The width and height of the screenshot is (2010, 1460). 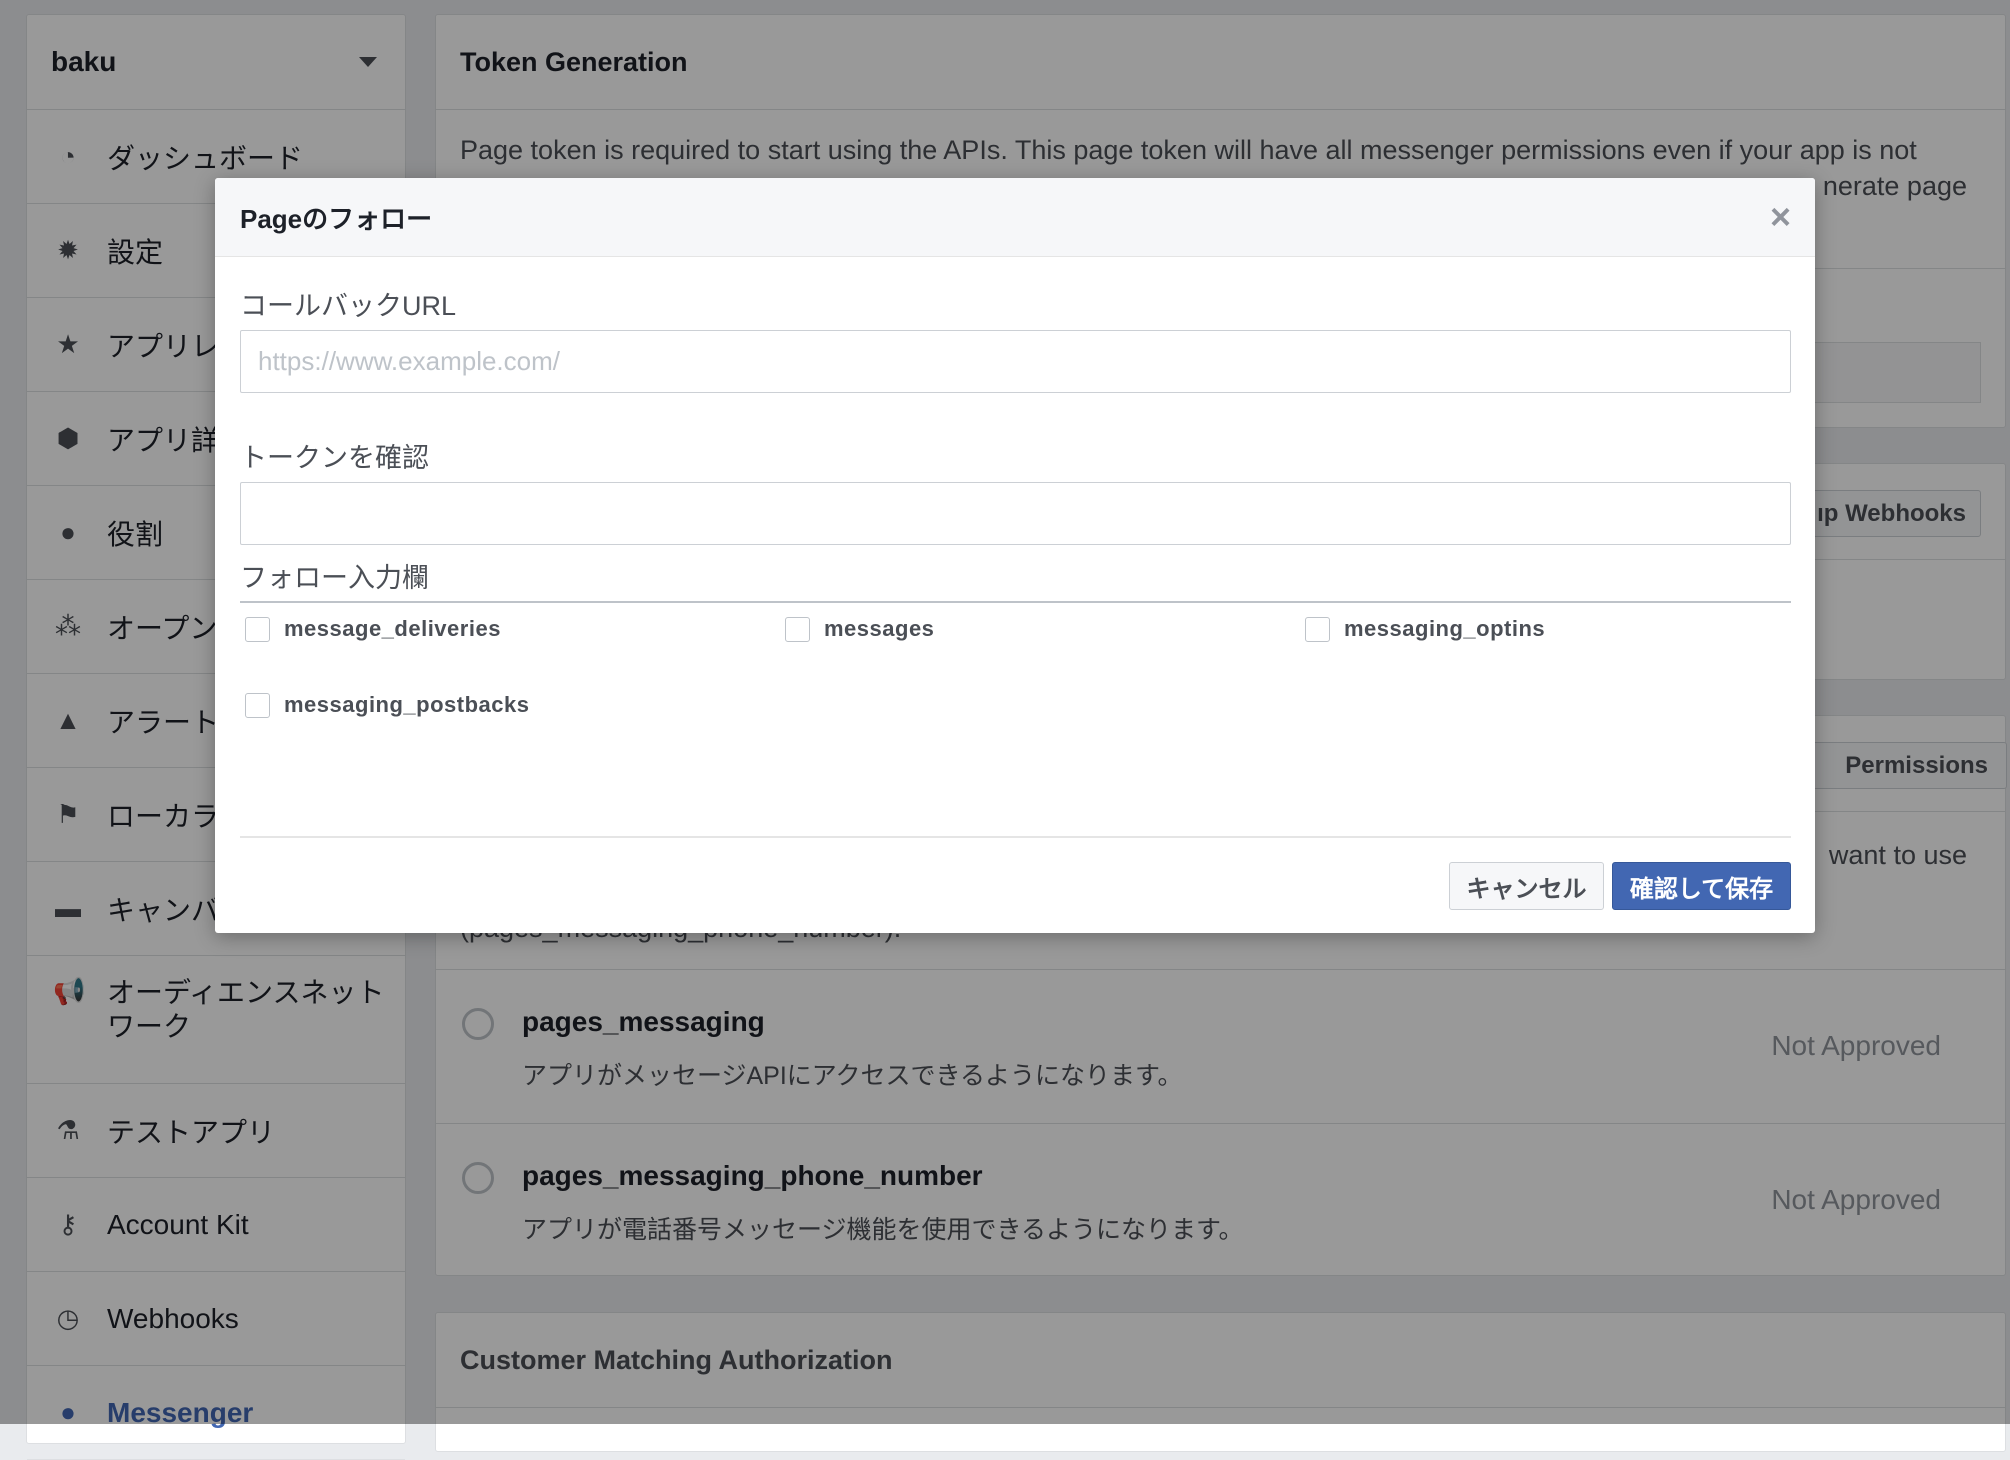 I want to click on subscription-fields-label: フォロー入力欄, so click(x=334, y=578).